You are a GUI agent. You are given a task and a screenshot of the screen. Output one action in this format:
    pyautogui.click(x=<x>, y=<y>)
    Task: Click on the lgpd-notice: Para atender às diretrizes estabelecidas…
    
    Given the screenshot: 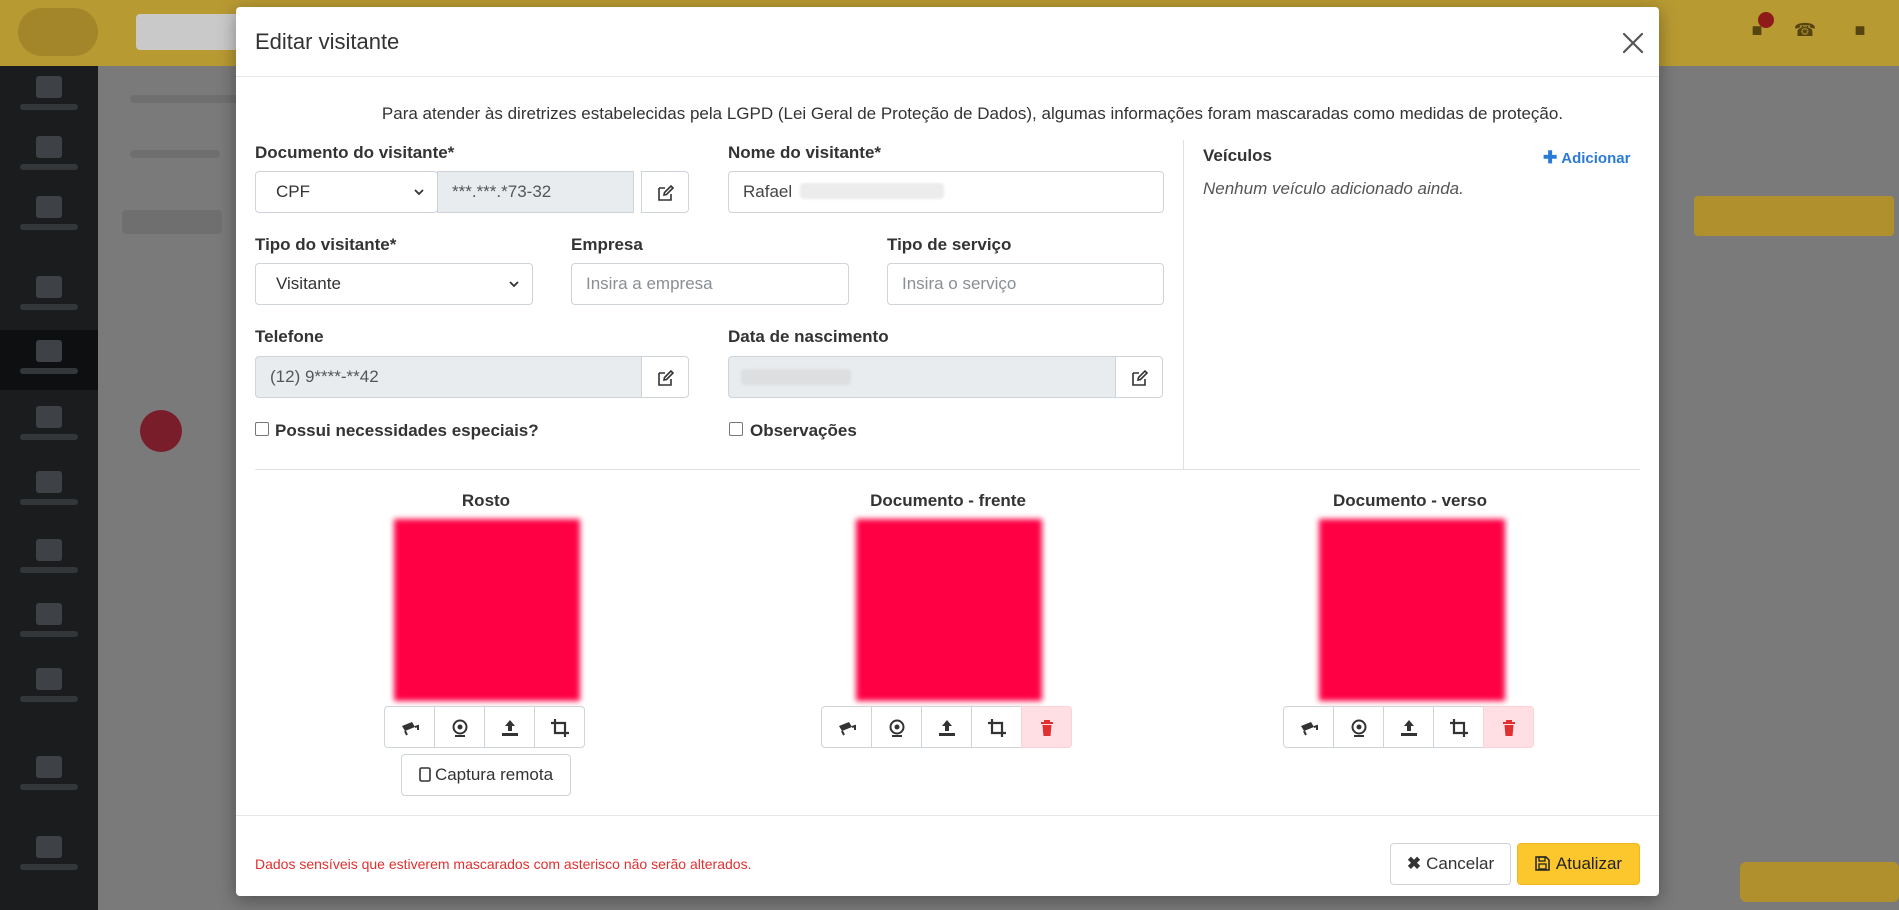 What is the action you would take?
    pyautogui.click(x=972, y=113)
    